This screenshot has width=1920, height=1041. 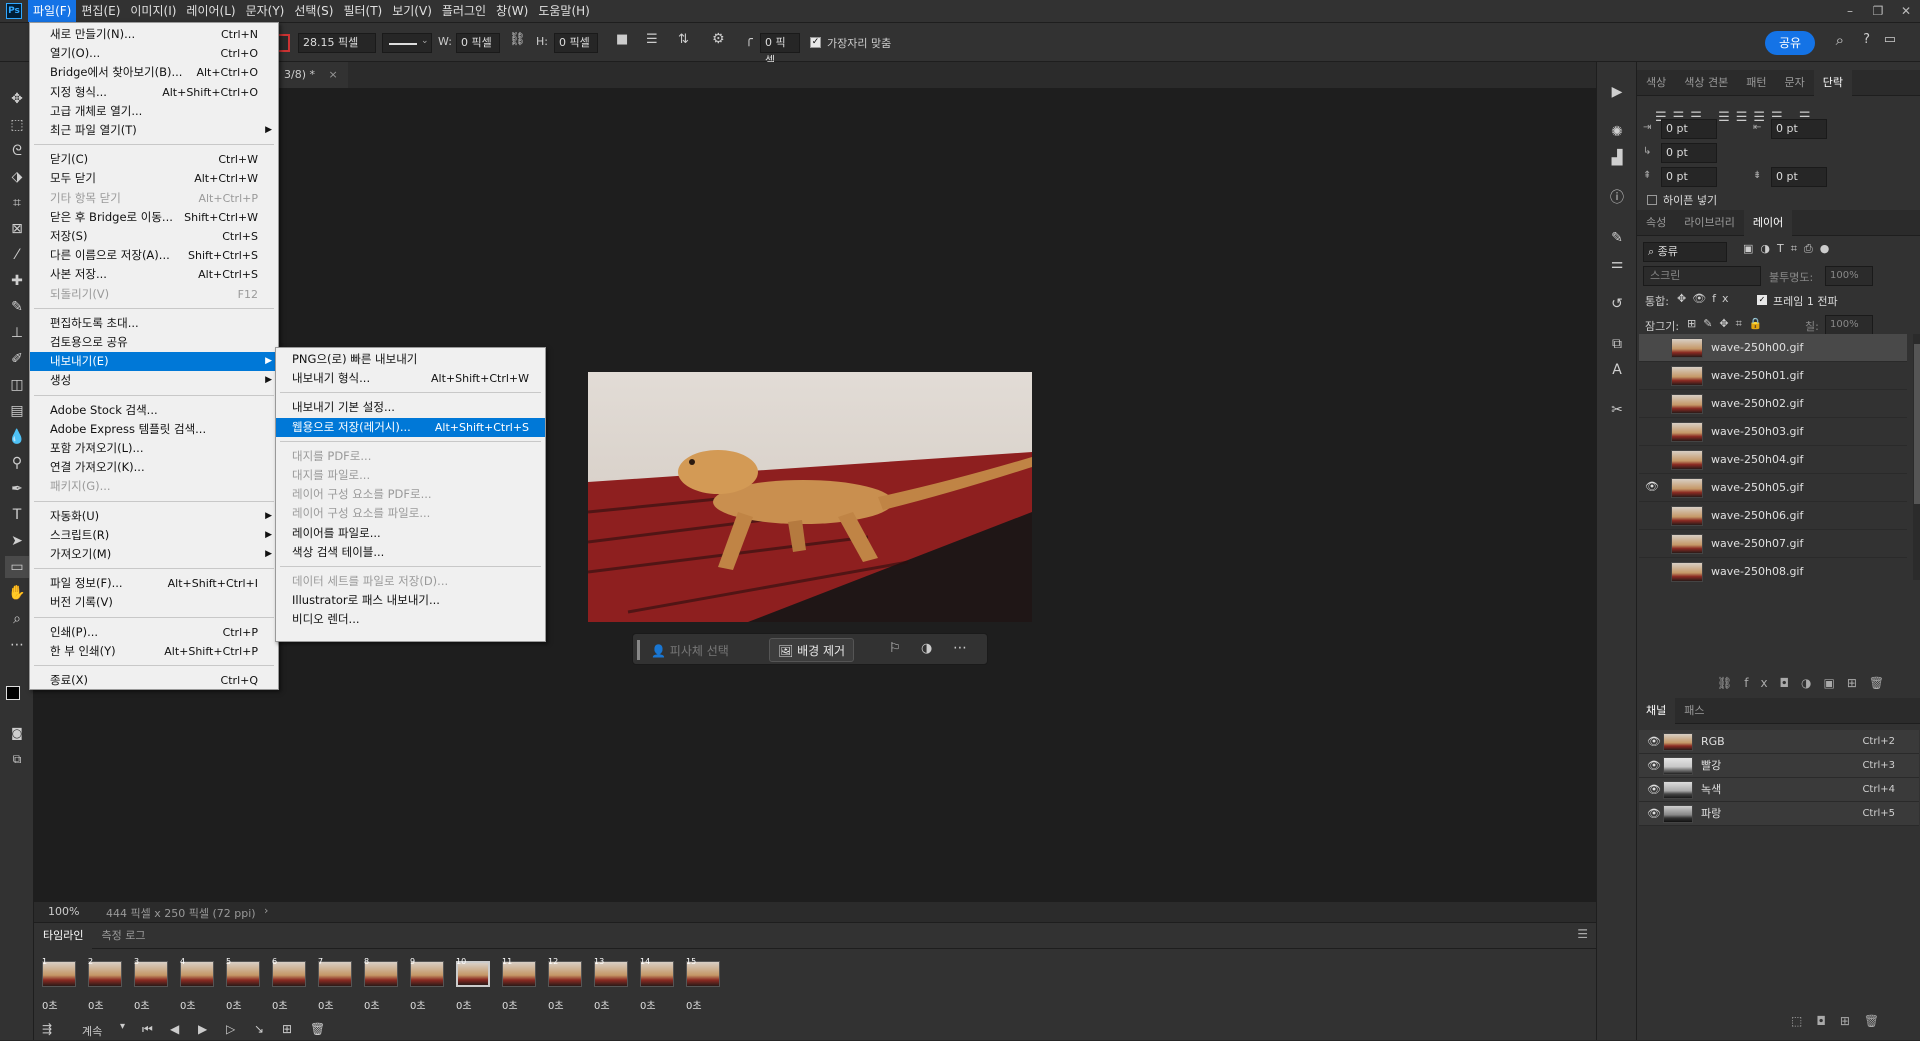 I want to click on tab-color: 색상, so click(x=1656, y=83).